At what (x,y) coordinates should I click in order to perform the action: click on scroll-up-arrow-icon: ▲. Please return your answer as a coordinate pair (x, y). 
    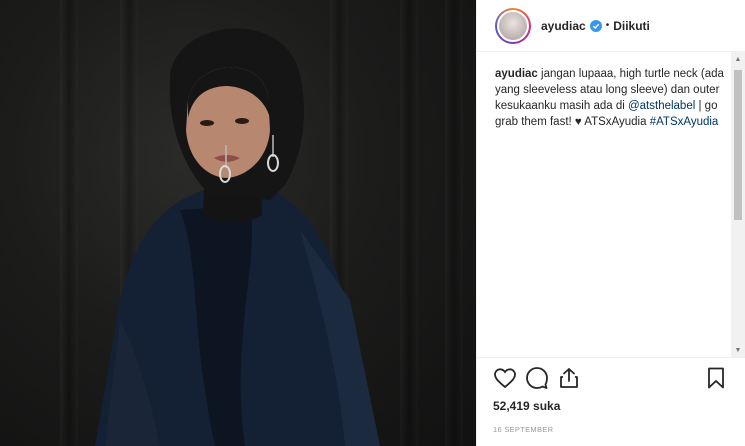
    Looking at the image, I should click on (738, 59).